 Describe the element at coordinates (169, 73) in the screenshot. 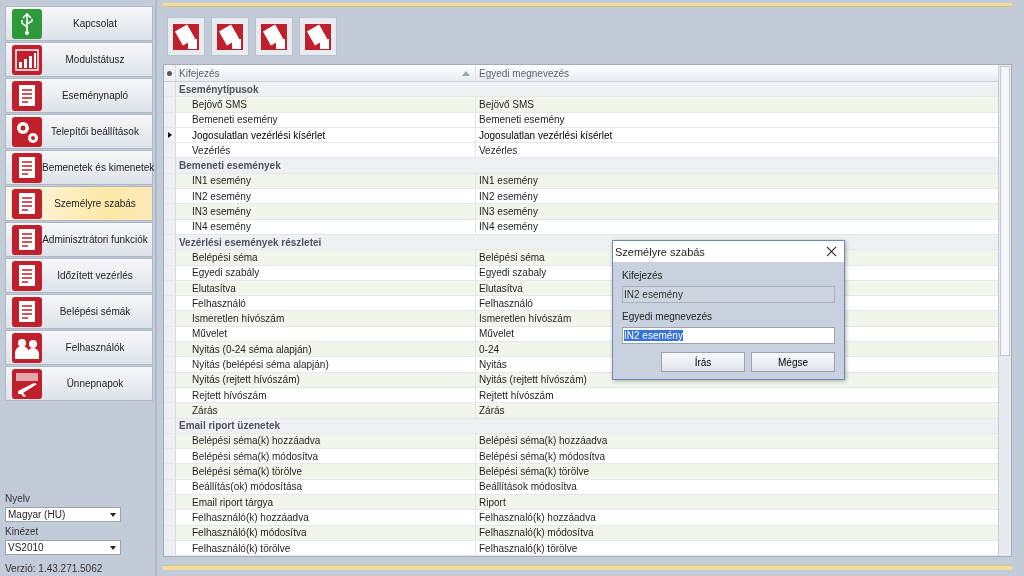

I see `dot-icon` at that location.